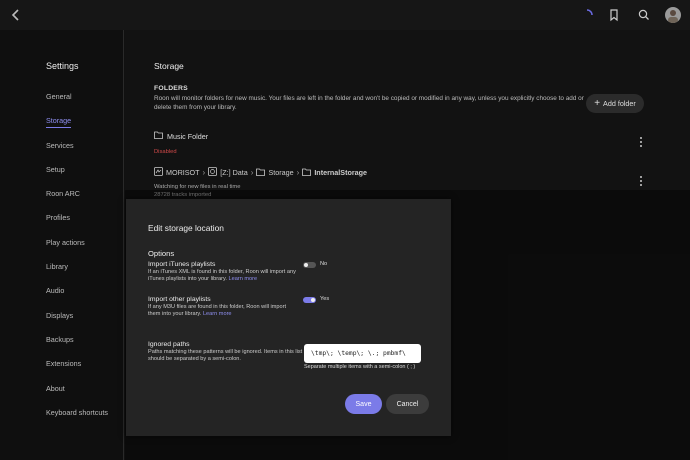 This screenshot has height=460, width=690. Describe the element at coordinates (281, 172) in the screenshot. I see `path-segment: Storage` at that location.